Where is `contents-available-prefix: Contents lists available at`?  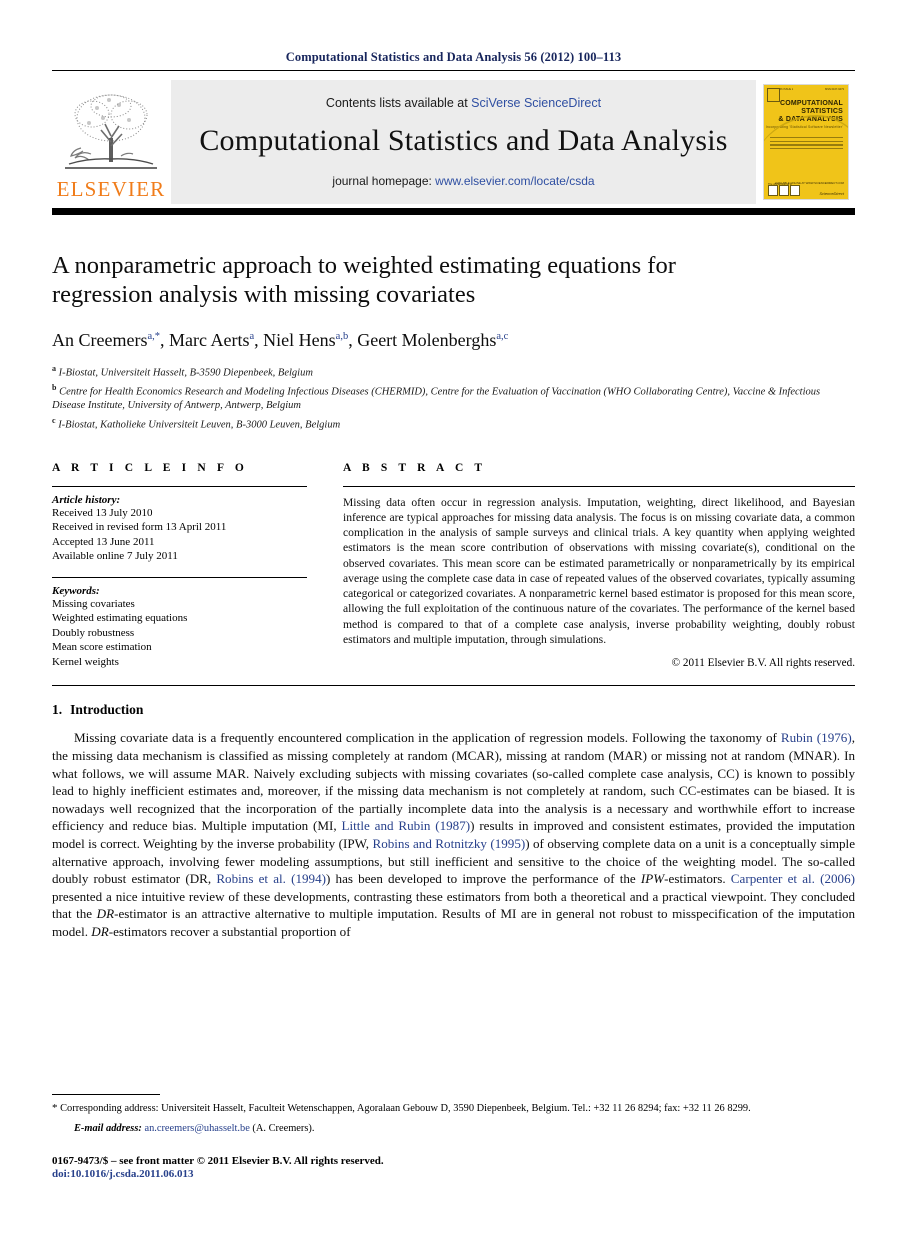 contents-available-prefix: Contents lists available at is located at coordinates (398, 103).